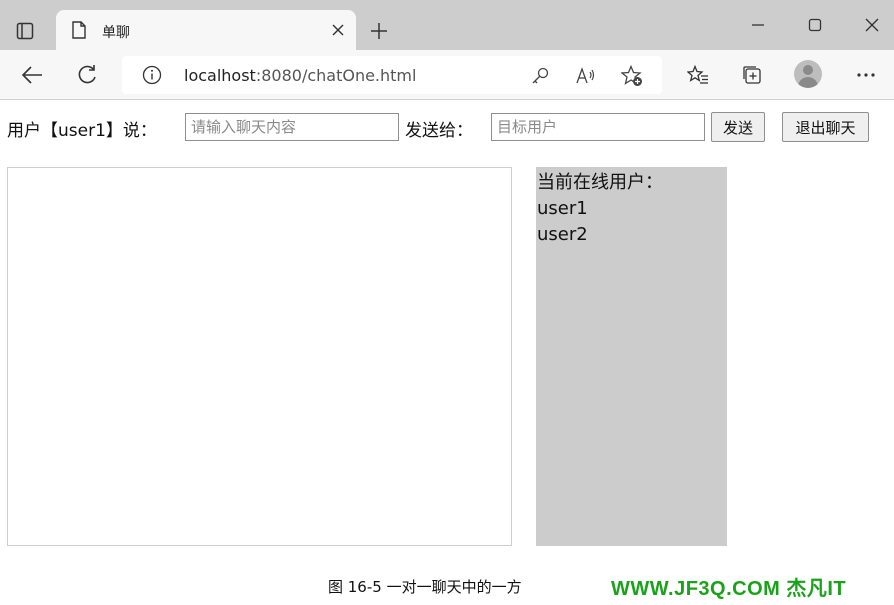  I want to click on online-users-title: 当前在线用户：, so click(600, 182).